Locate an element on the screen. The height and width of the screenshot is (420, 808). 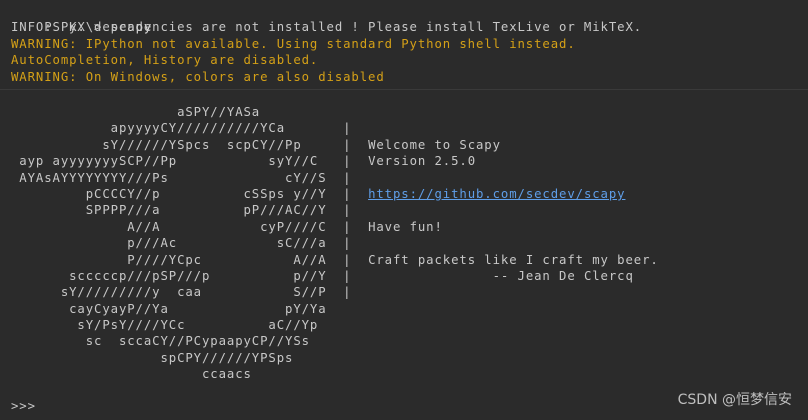
banner-row: spCPY//////YPSps is located at coordinates (335, 358).